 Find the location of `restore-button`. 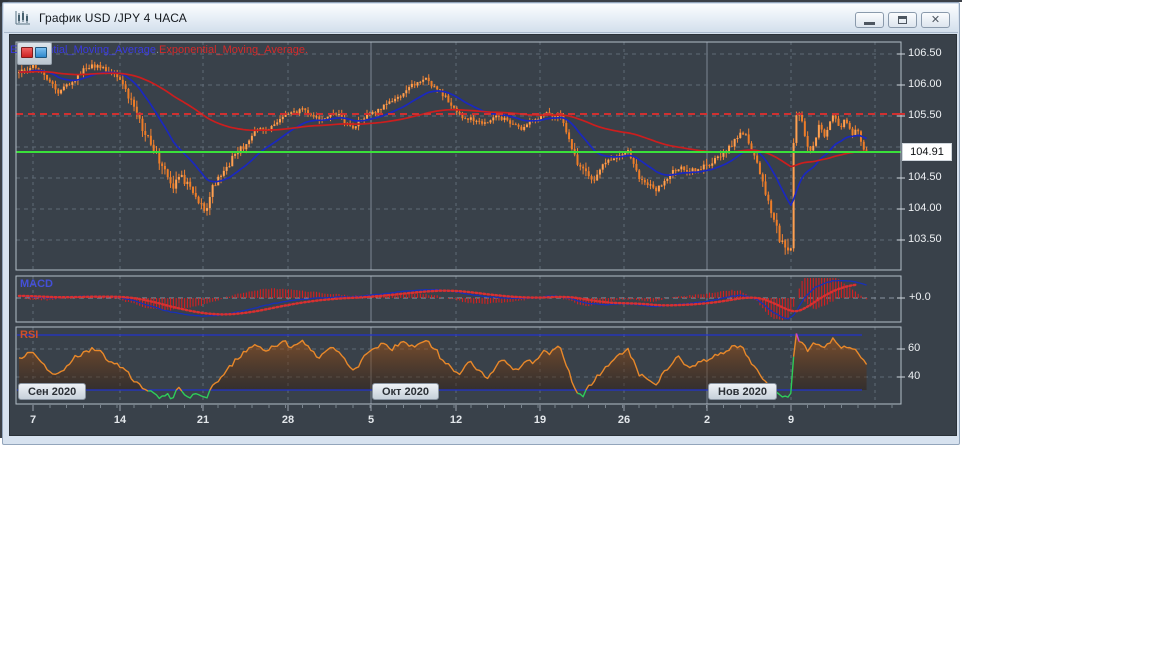

restore-button is located at coordinates (902, 20).